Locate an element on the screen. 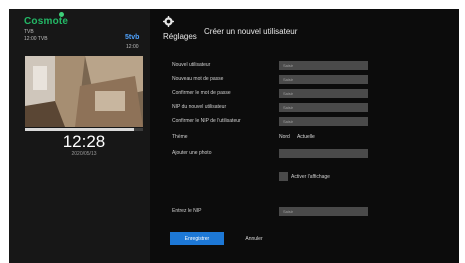 This screenshot has width=465, height=263. avatar-input is located at coordinates (323, 153).